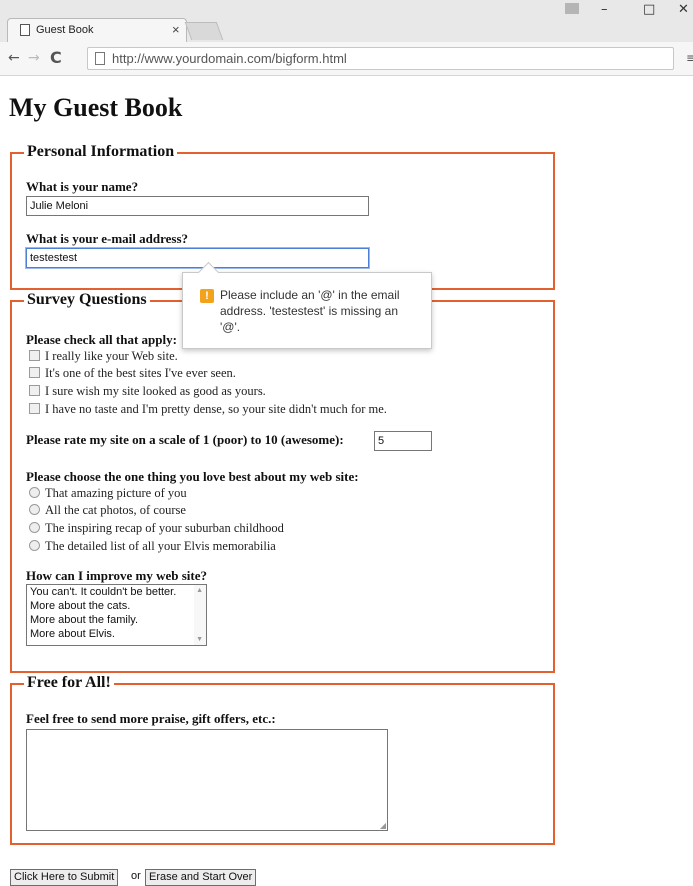  Describe the element at coordinates (101, 339) in the screenshot. I see `checkbox-group-label: Please check all that apply:` at that location.